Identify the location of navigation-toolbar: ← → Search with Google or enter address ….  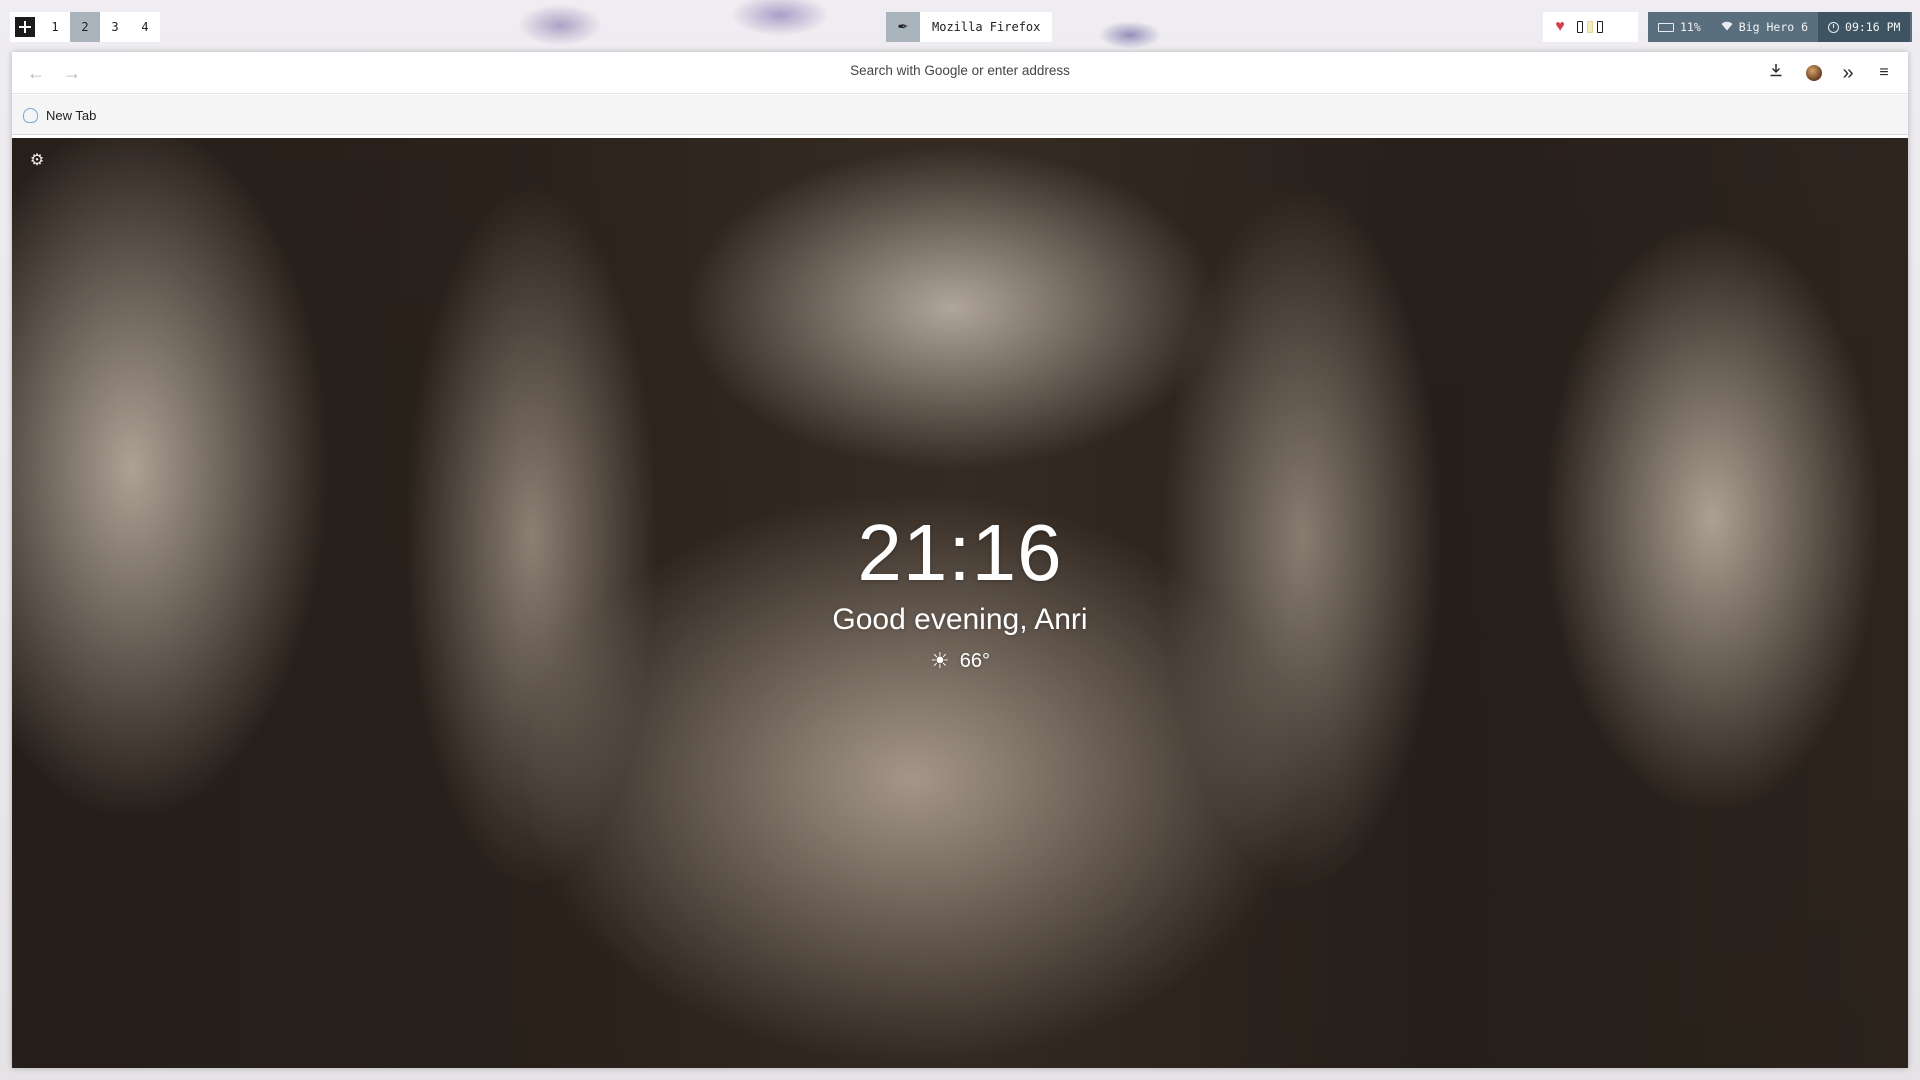
(960, 73).